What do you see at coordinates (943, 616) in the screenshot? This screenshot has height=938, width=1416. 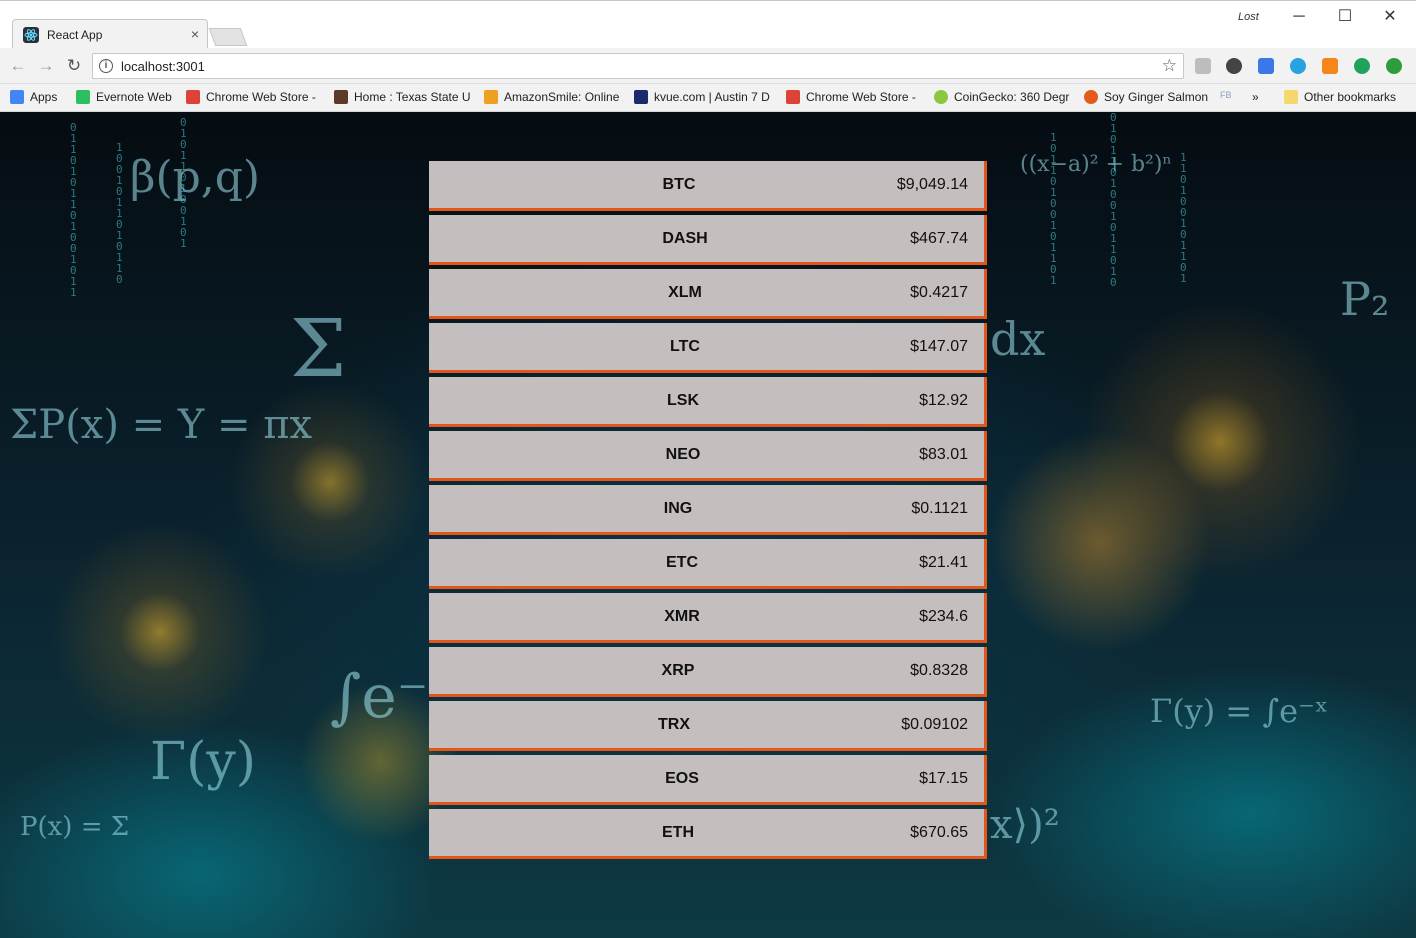 I see `coin-price: $234.6` at bounding box center [943, 616].